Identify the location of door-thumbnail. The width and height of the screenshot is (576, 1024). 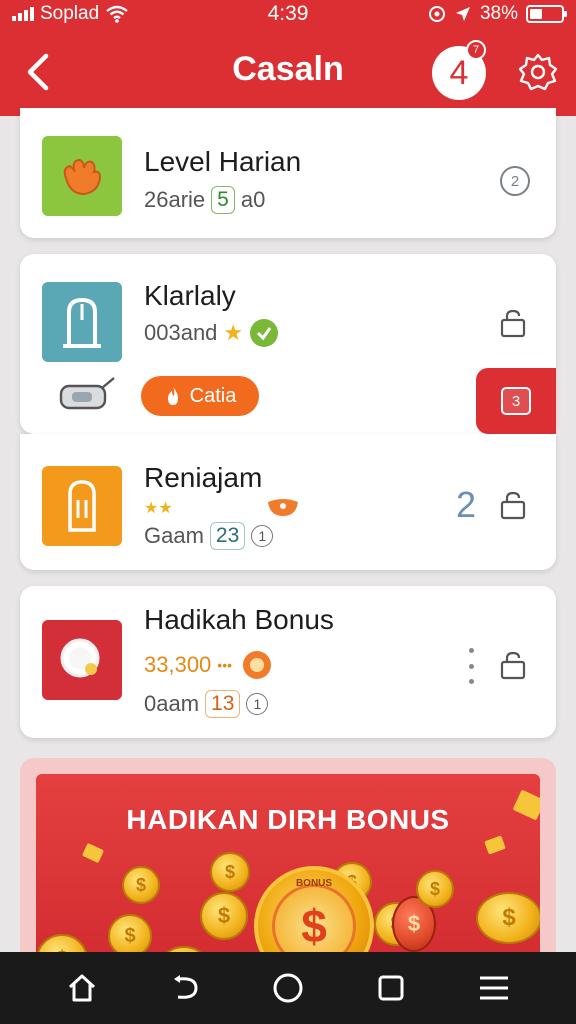
(82, 322).